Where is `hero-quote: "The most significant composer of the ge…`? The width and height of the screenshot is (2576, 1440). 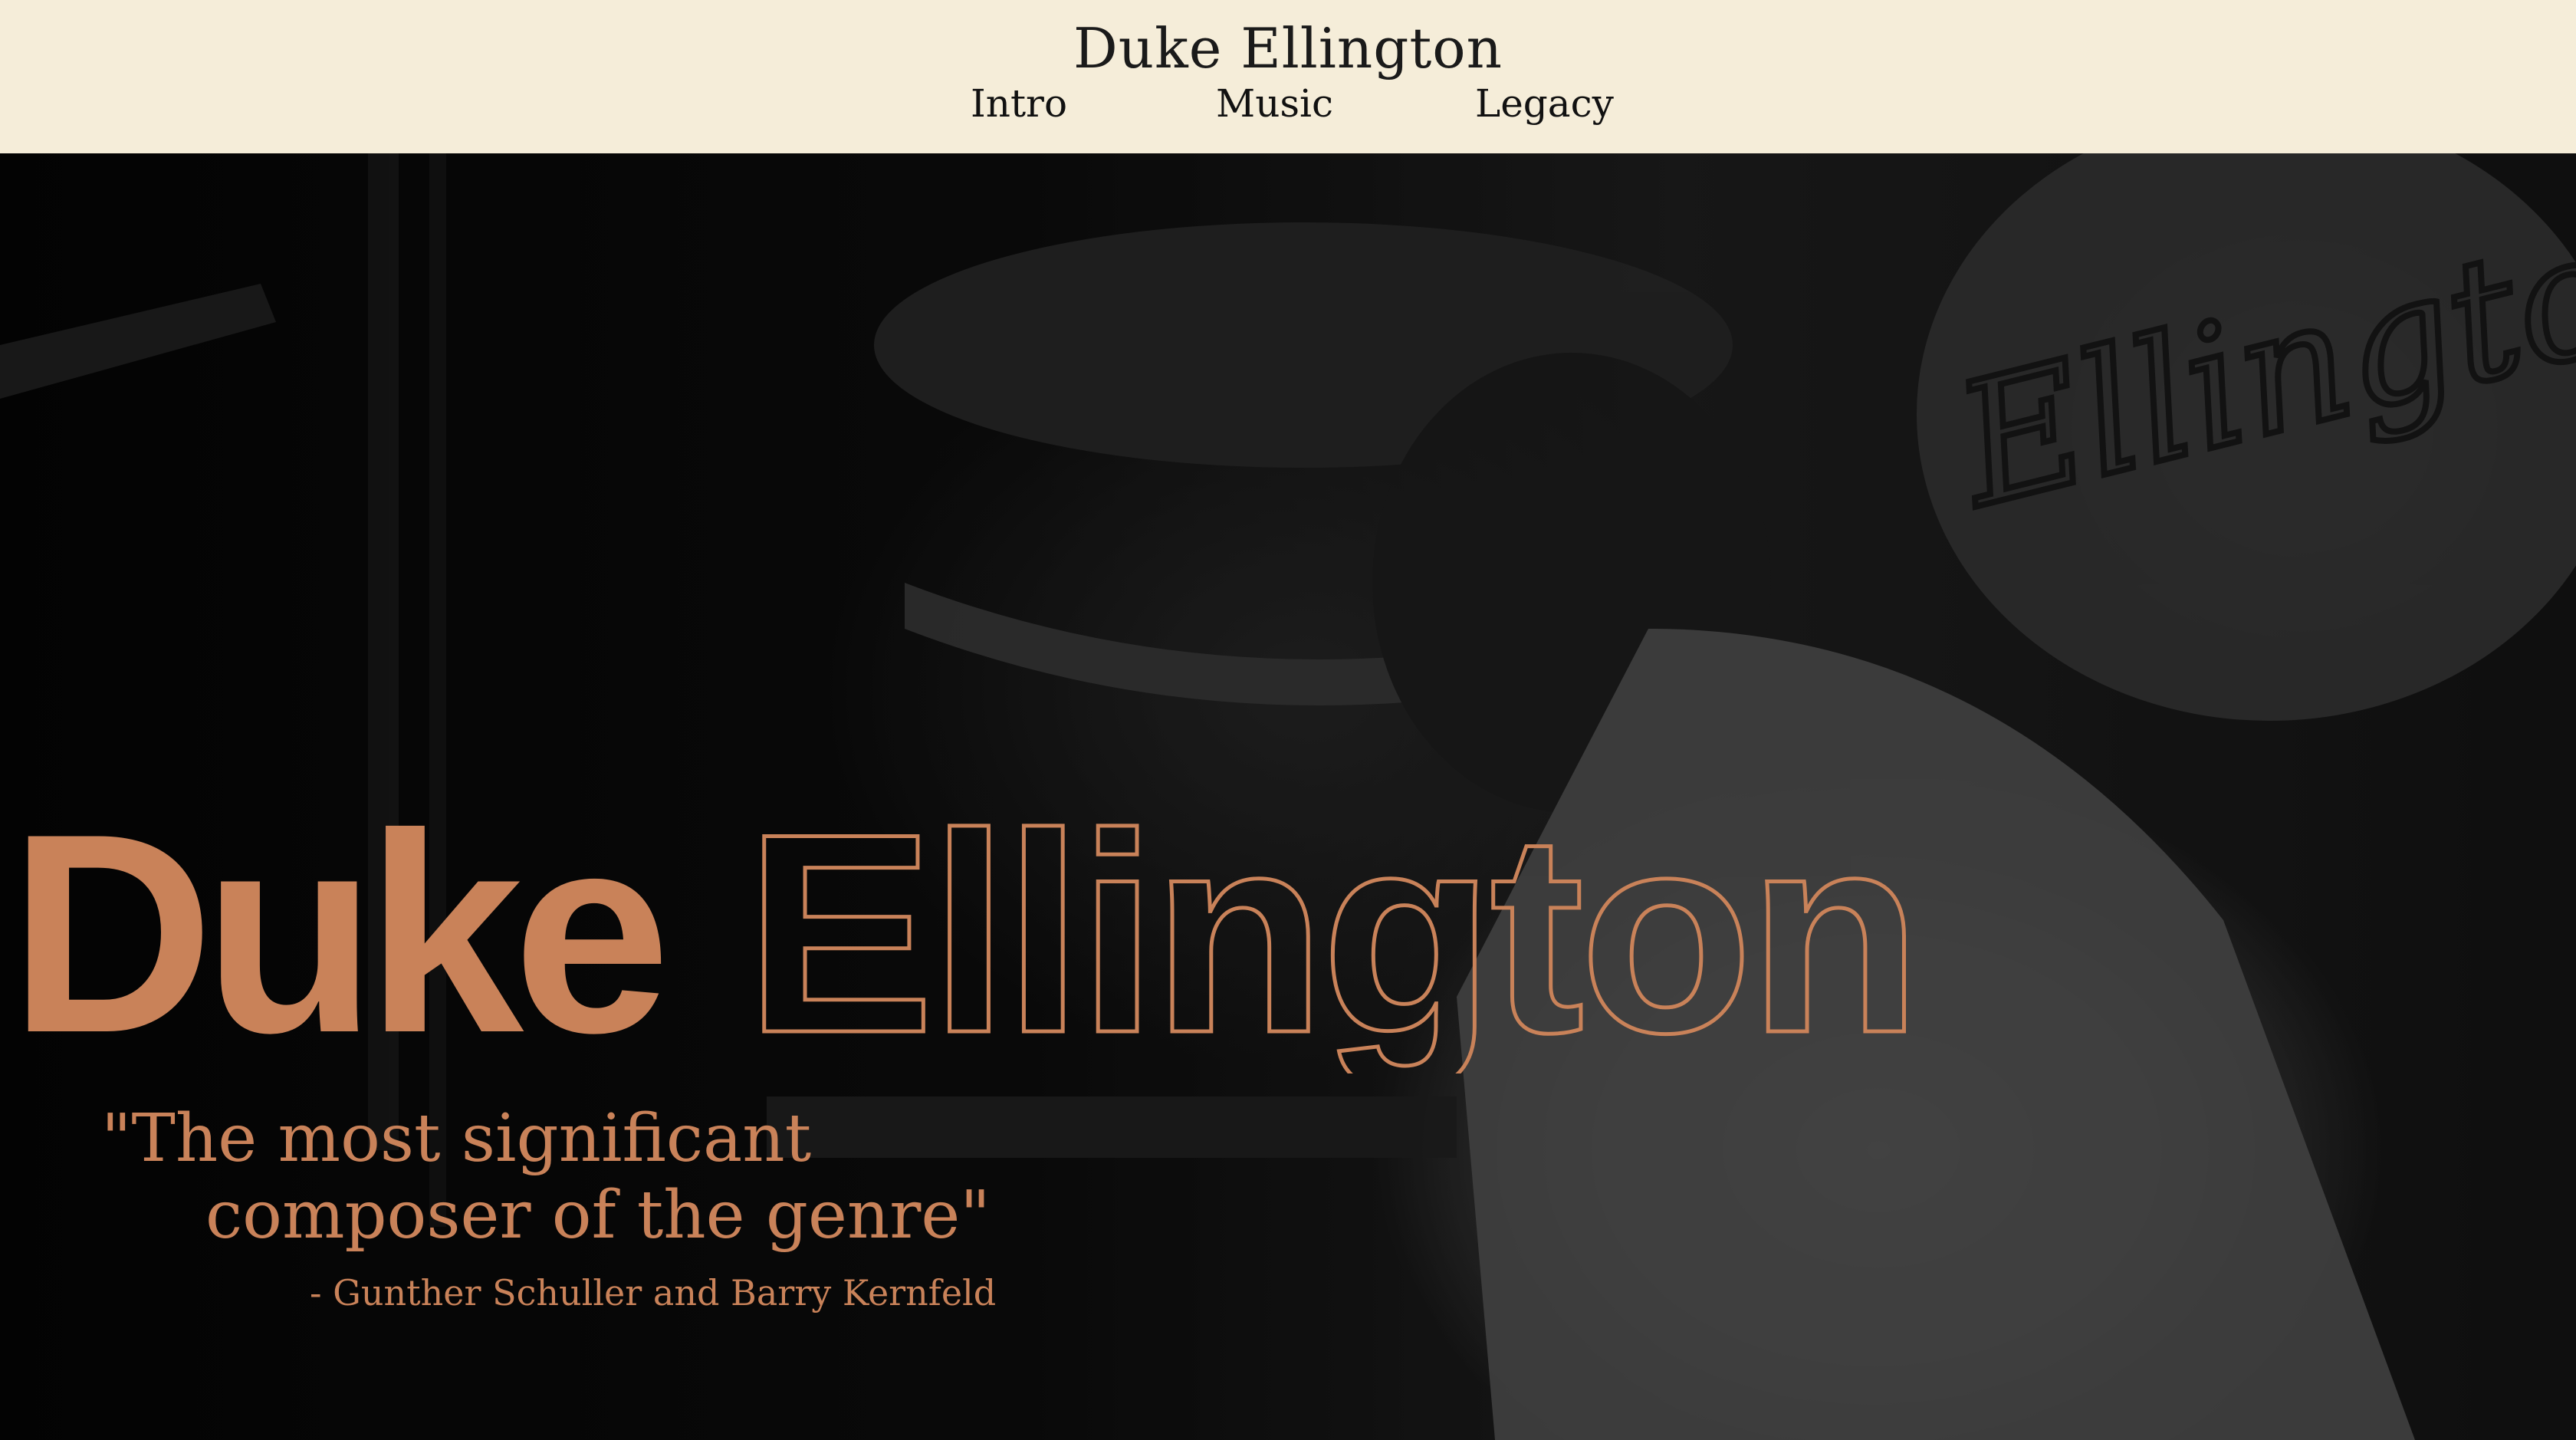
hero-quote: "The most significant composer of the ge… is located at coordinates (499, 1268).